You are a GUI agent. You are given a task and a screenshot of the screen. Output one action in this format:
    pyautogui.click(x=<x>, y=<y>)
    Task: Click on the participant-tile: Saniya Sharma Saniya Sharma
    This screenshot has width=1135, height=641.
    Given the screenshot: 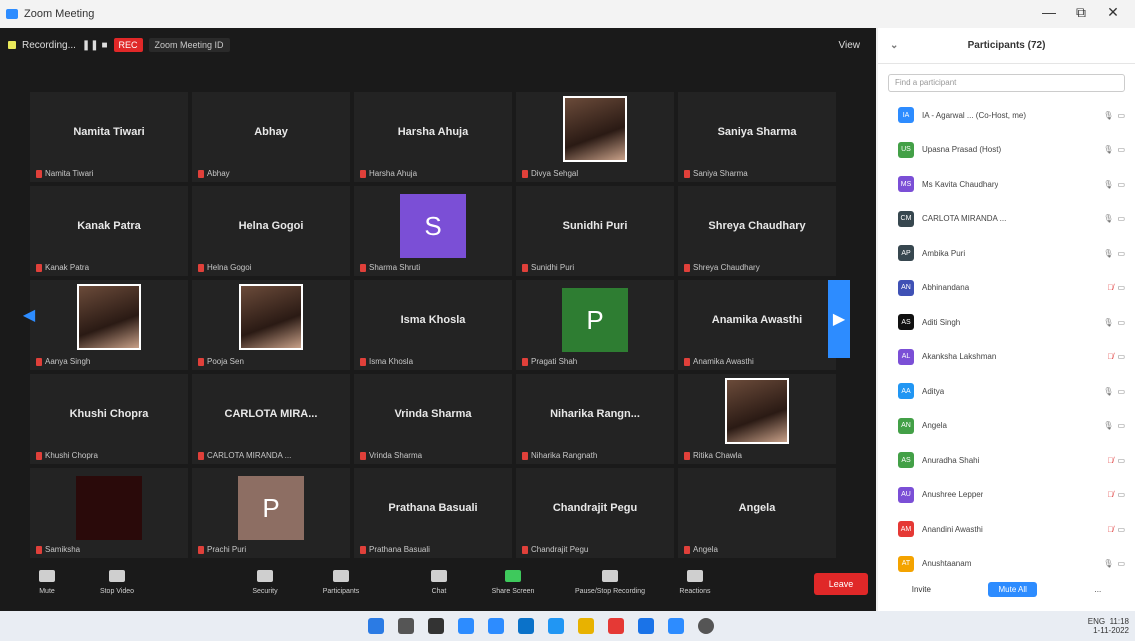 What is the action you would take?
    pyautogui.click(x=757, y=137)
    